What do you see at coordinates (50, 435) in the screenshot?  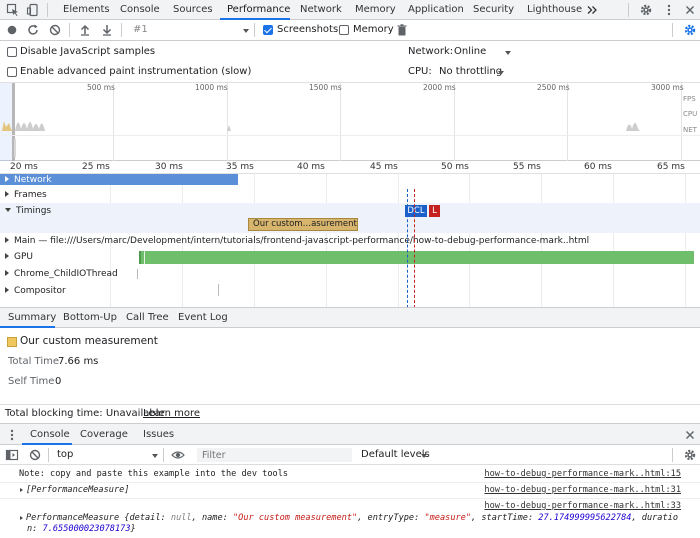 I see `drawer-tab-console: Console` at bounding box center [50, 435].